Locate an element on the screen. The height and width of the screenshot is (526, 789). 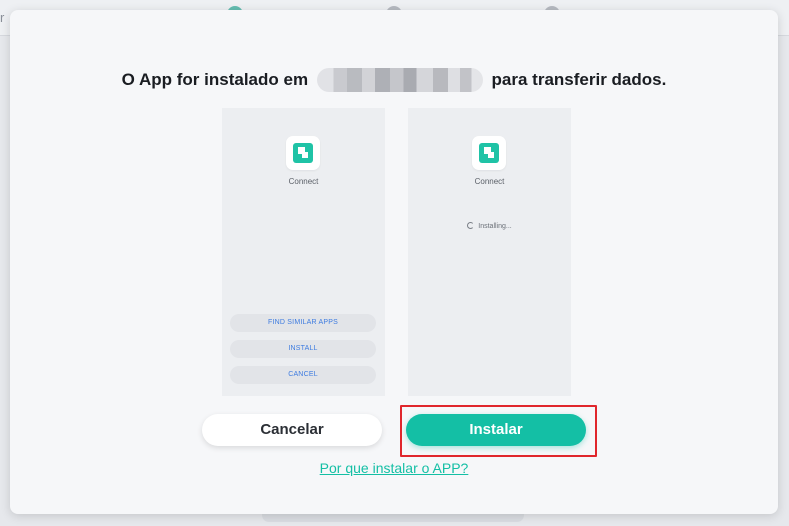
preview-install-button: INSTALL is located at coordinates (303, 349).